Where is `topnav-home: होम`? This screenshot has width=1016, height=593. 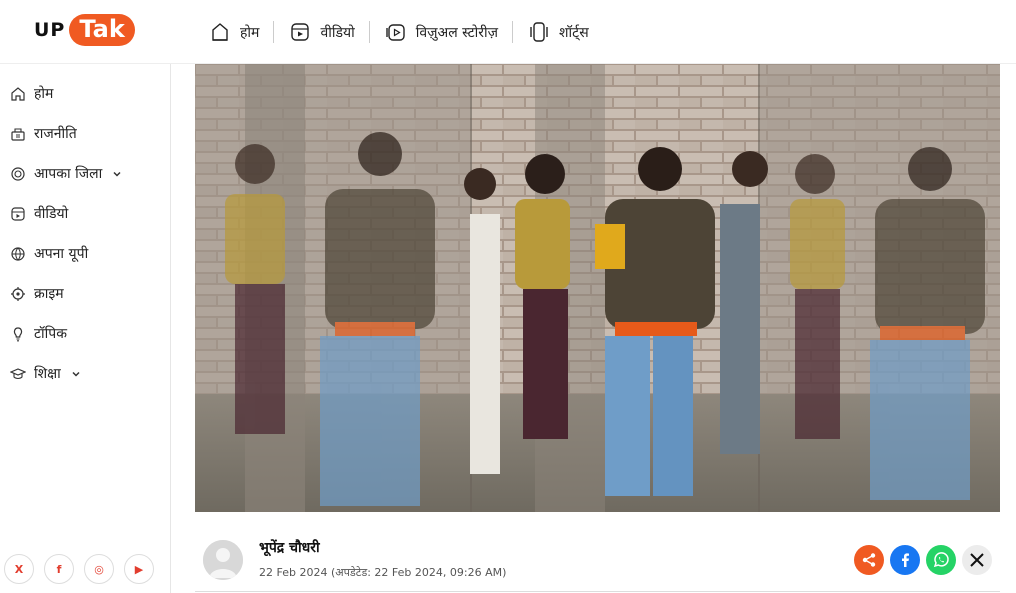
topnav-home: होम is located at coordinates (241, 32).